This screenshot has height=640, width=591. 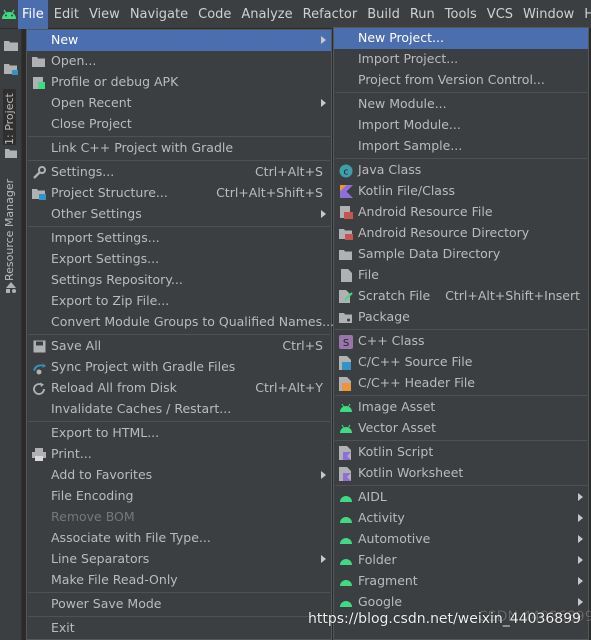 I want to click on kotlin-file-icon, so click(x=346, y=191).